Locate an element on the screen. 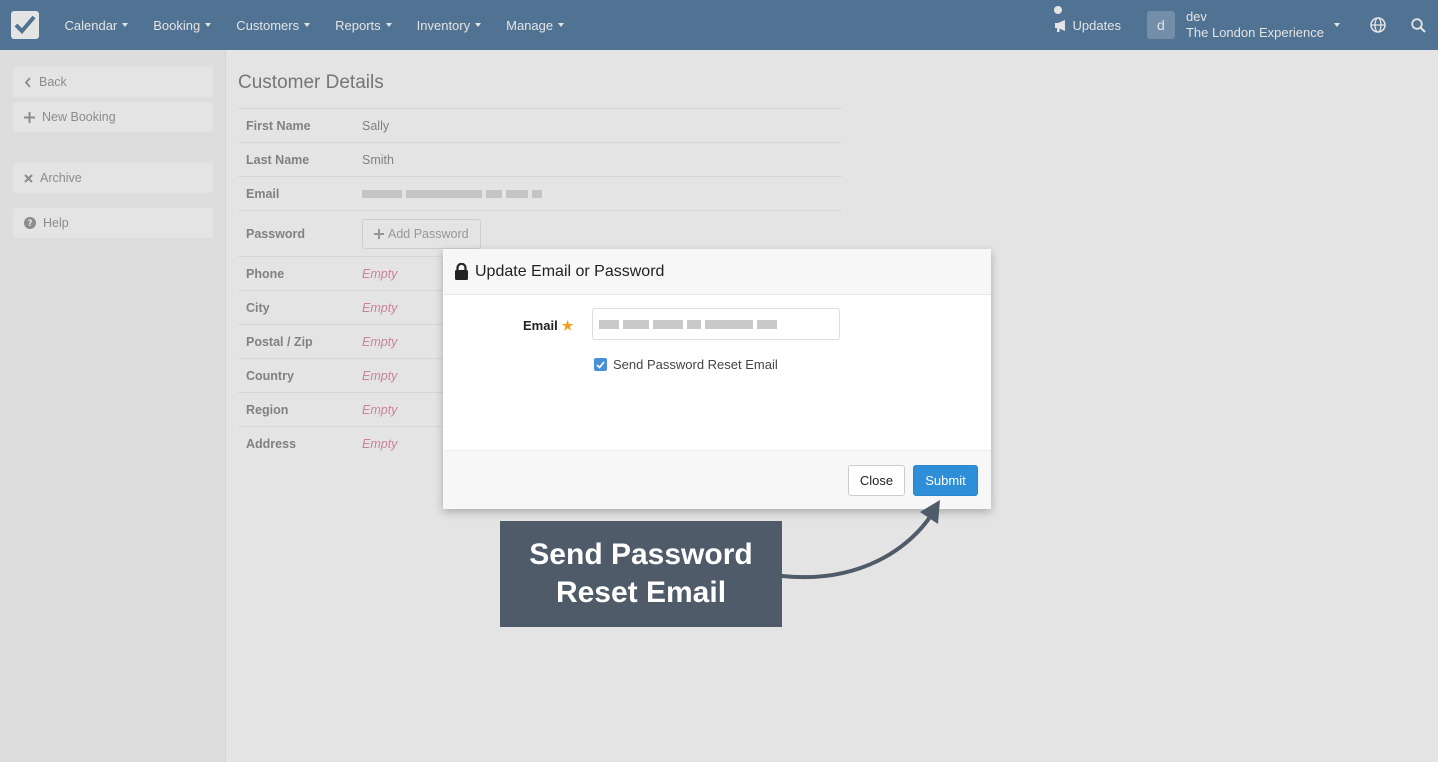 Image resolution: width=1438 pixels, height=762 pixels. close-button: Close is located at coordinates (876, 480).